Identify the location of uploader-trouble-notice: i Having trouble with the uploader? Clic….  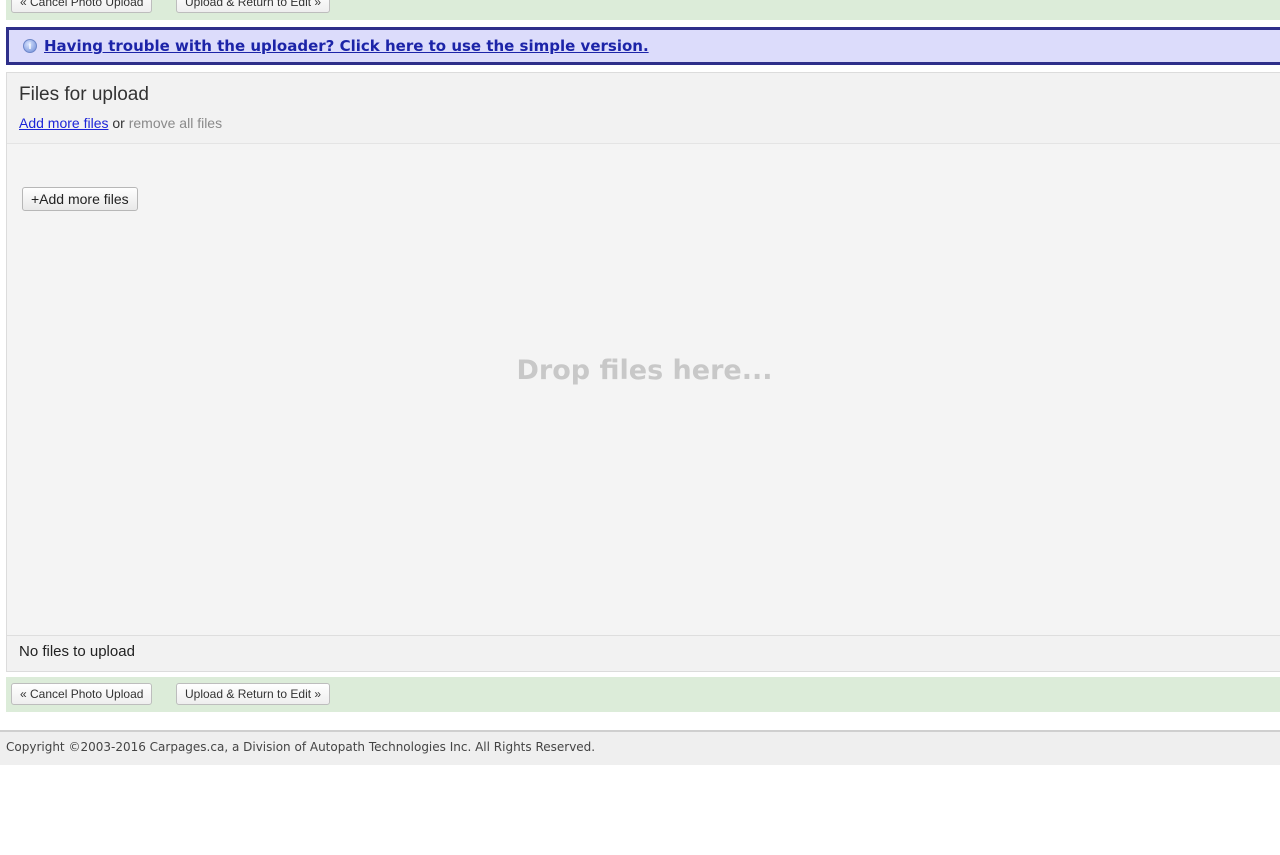
(643, 46).